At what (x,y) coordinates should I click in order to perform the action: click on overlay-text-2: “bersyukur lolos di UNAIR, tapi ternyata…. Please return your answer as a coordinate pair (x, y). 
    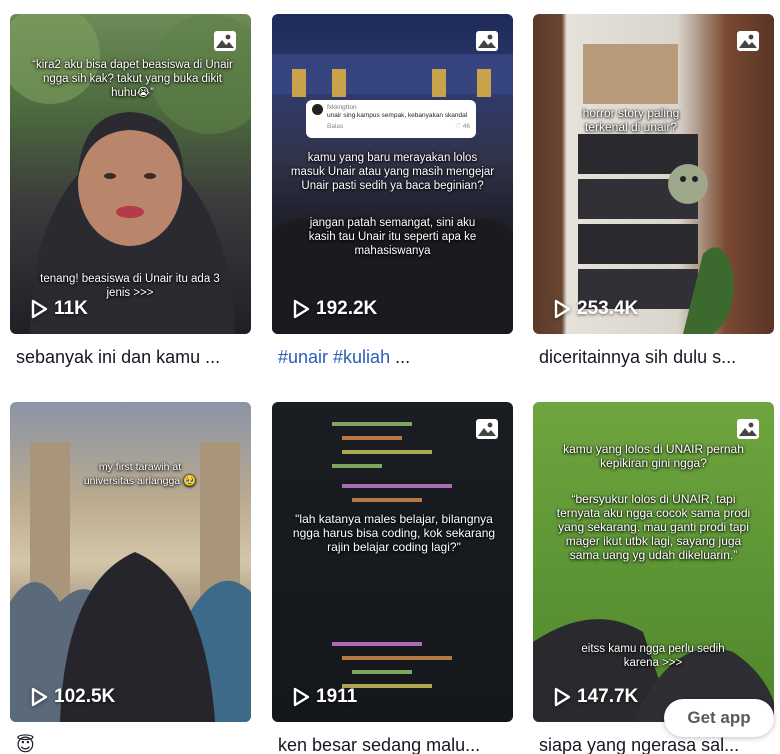
    Looking at the image, I should click on (653, 527).